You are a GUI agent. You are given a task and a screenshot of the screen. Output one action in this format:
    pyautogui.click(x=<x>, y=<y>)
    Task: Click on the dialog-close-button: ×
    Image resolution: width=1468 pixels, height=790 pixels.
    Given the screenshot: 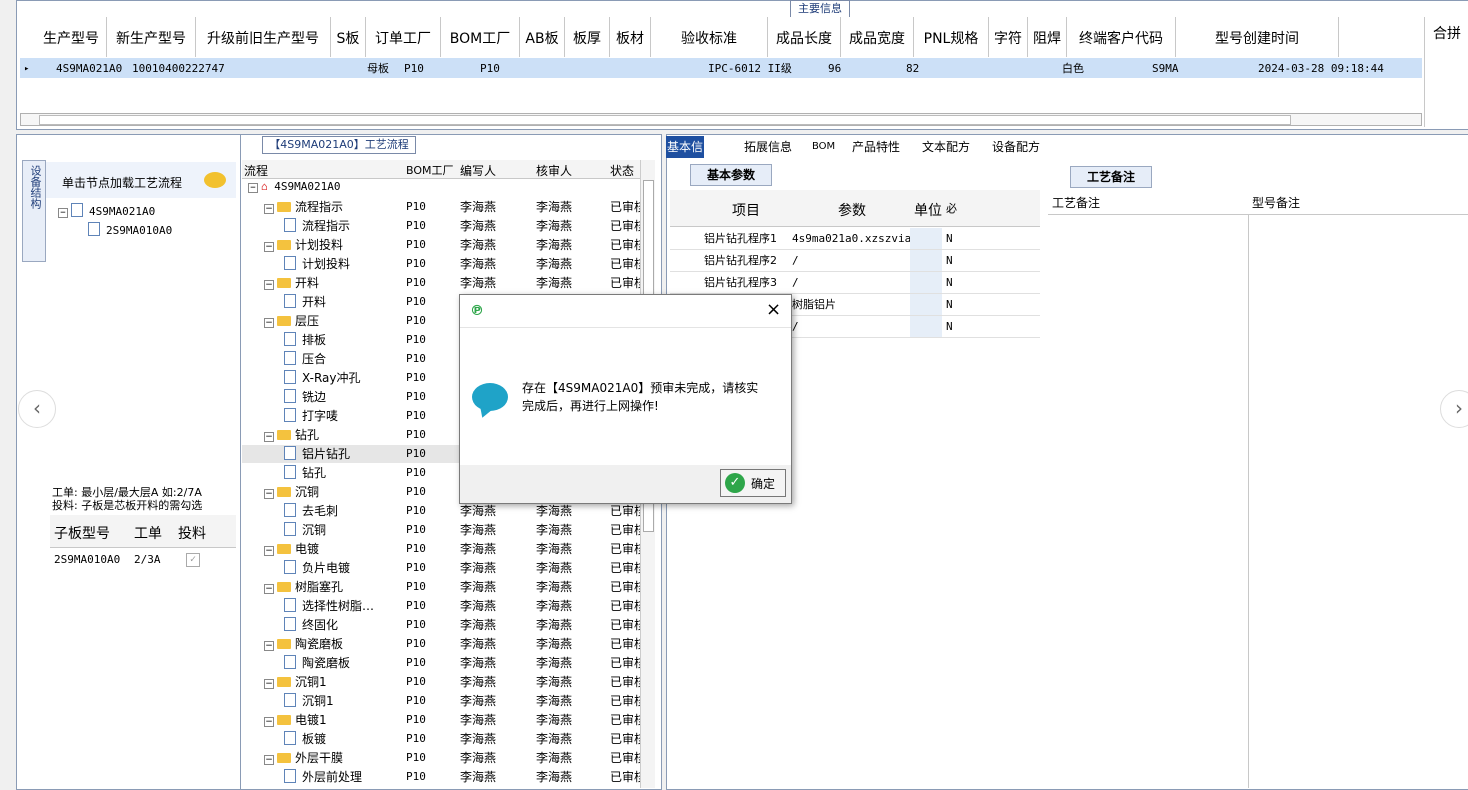 What is the action you would take?
    pyautogui.click(x=773, y=309)
    